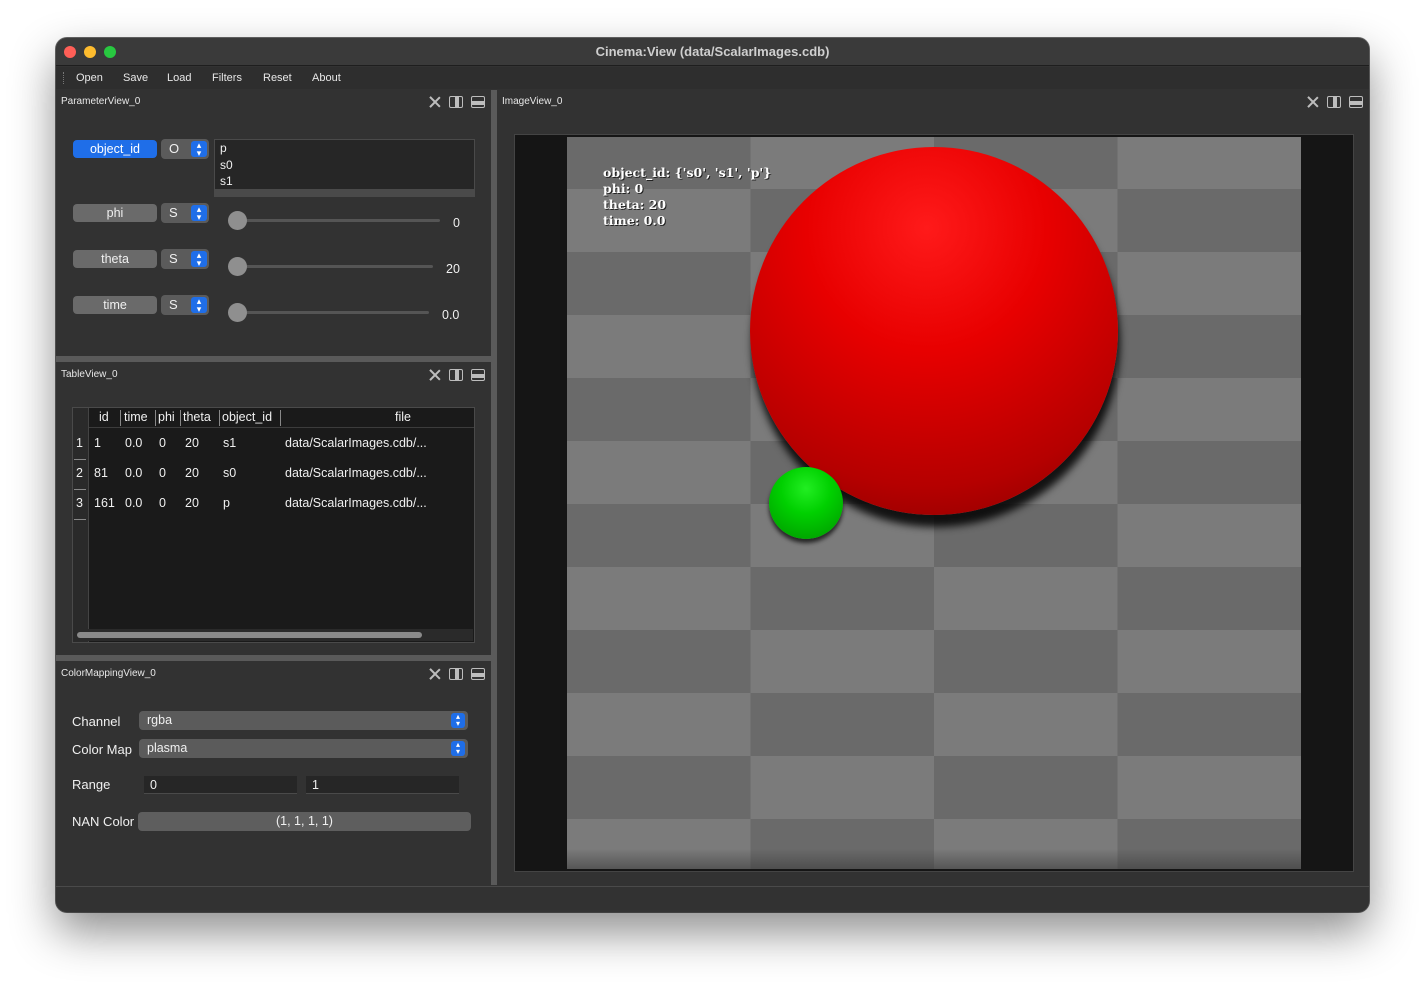 Image resolution: width=1425 pixels, height=986 pixels. What do you see at coordinates (97, 443) in the screenshot?
I see `cell-id: 1` at bounding box center [97, 443].